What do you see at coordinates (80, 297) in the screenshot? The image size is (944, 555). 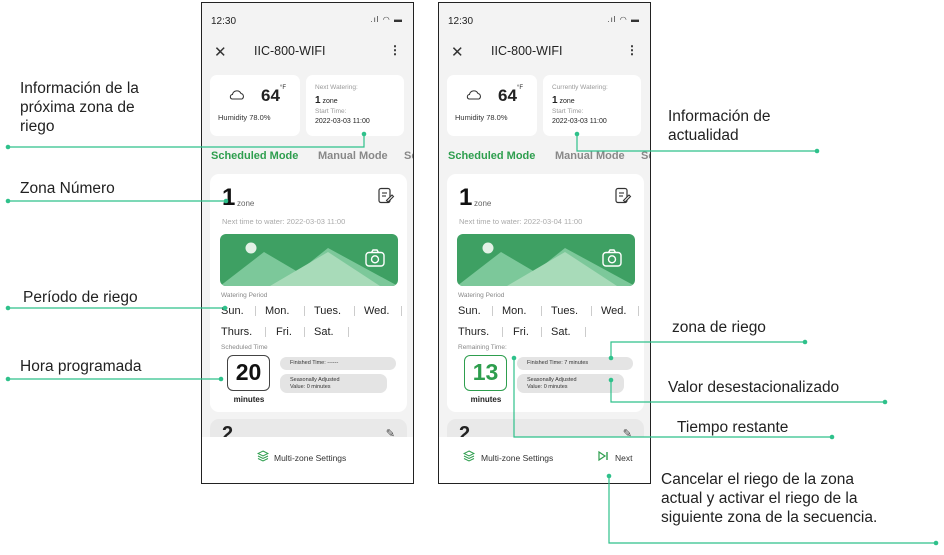 I see `annotation-watering-period: Período de riego` at bounding box center [80, 297].